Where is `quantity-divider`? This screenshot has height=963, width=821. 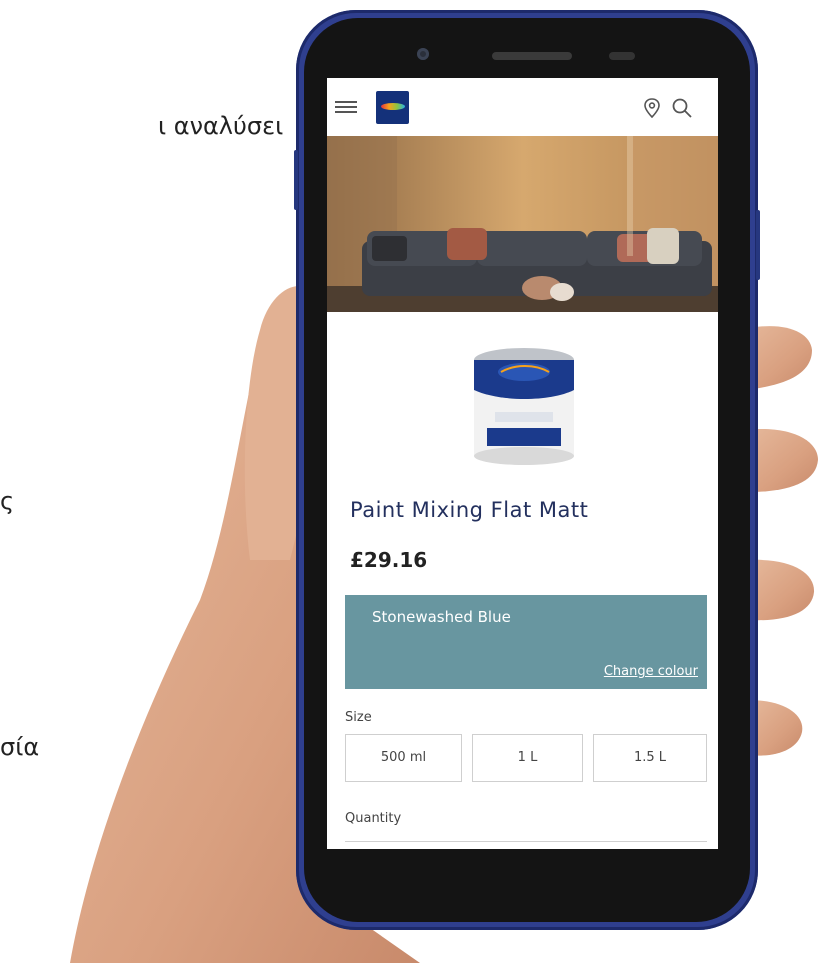 quantity-divider is located at coordinates (526, 841).